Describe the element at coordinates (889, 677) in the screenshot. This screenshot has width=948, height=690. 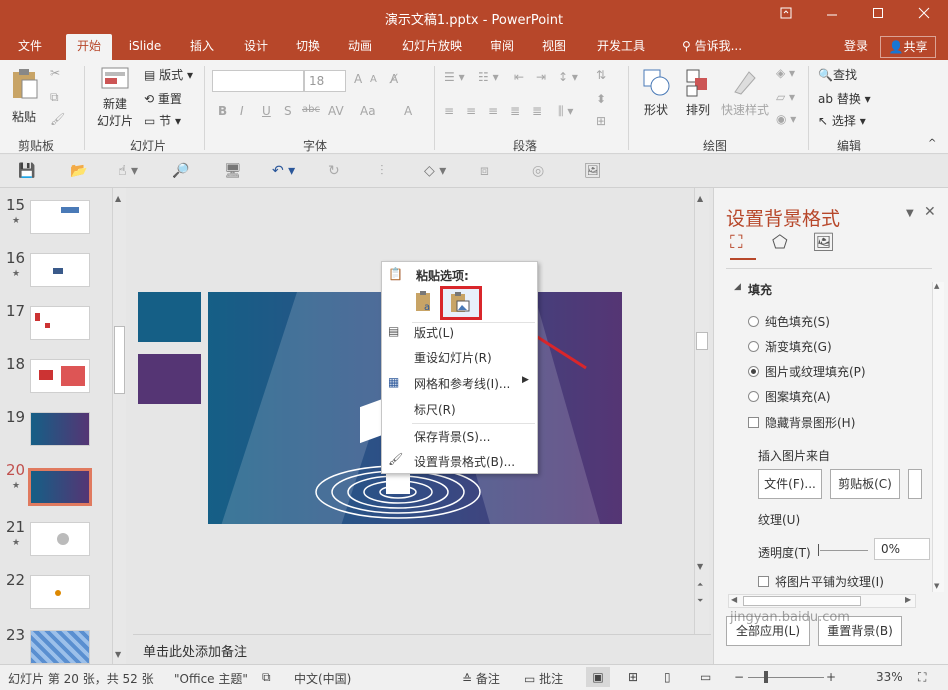
I see `zoom-level: 33%` at that location.